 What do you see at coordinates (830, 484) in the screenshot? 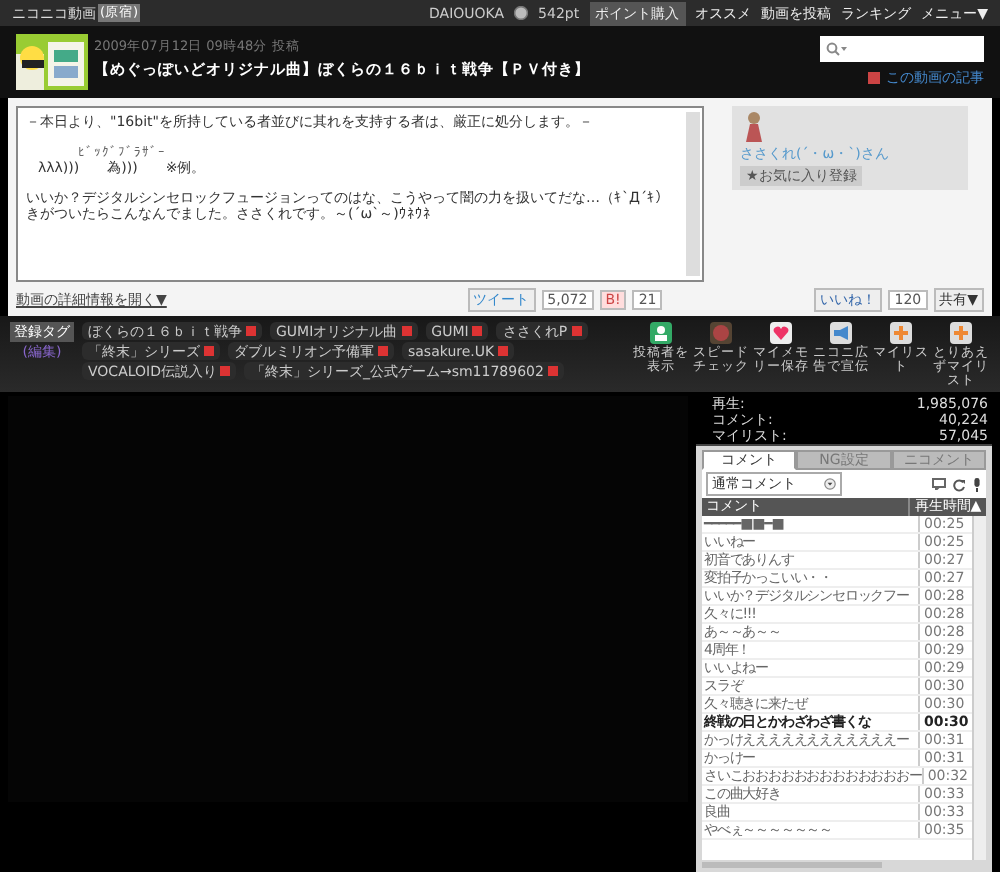
I see `dropdown-icon` at bounding box center [830, 484].